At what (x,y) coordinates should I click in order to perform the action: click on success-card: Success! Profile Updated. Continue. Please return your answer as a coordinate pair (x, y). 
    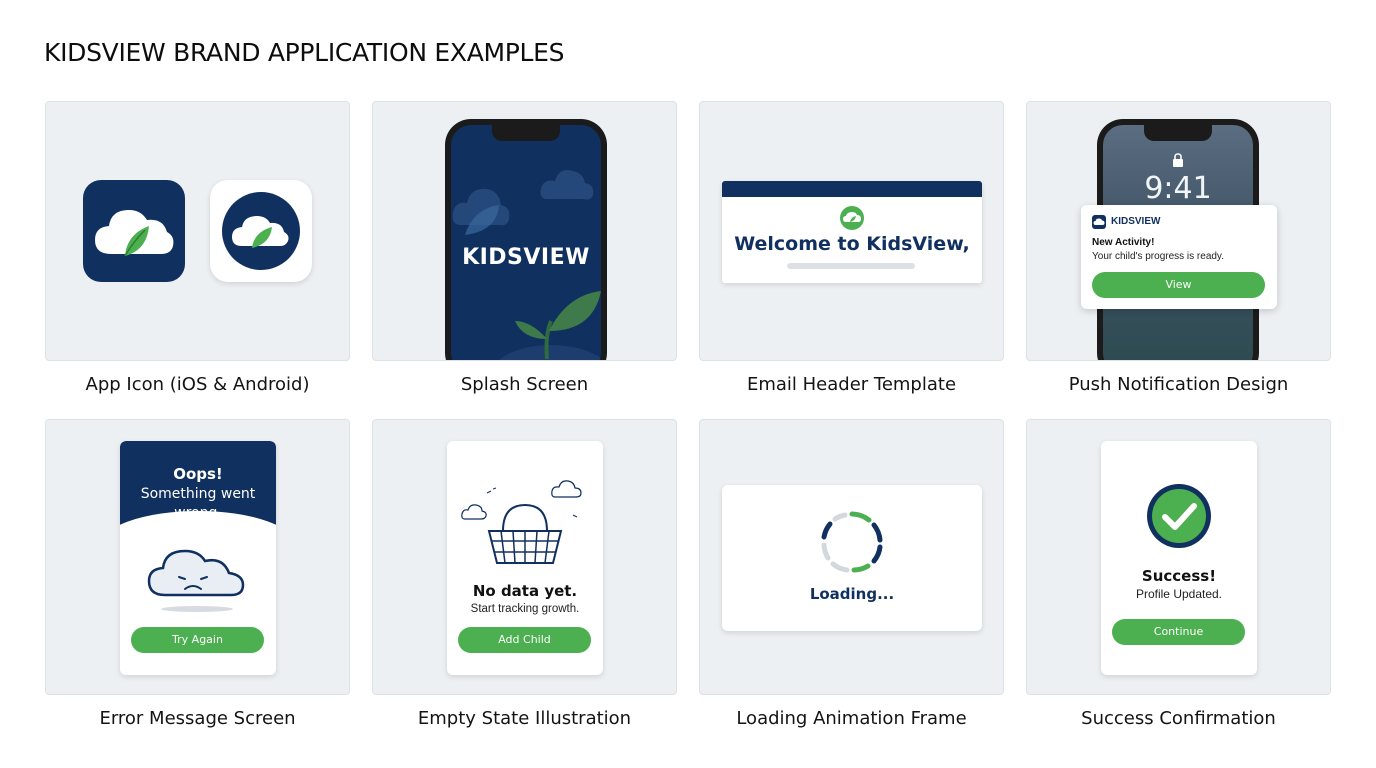
    Looking at the image, I should click on (1179, 558).